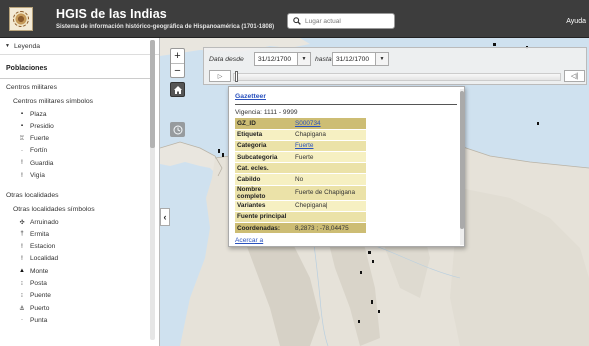 The image size is (589, 346). What do you see at coordinates (42, 163) in the screenshot?
I see `legend-item-label: Guardia` at bounding box center [42, 163].